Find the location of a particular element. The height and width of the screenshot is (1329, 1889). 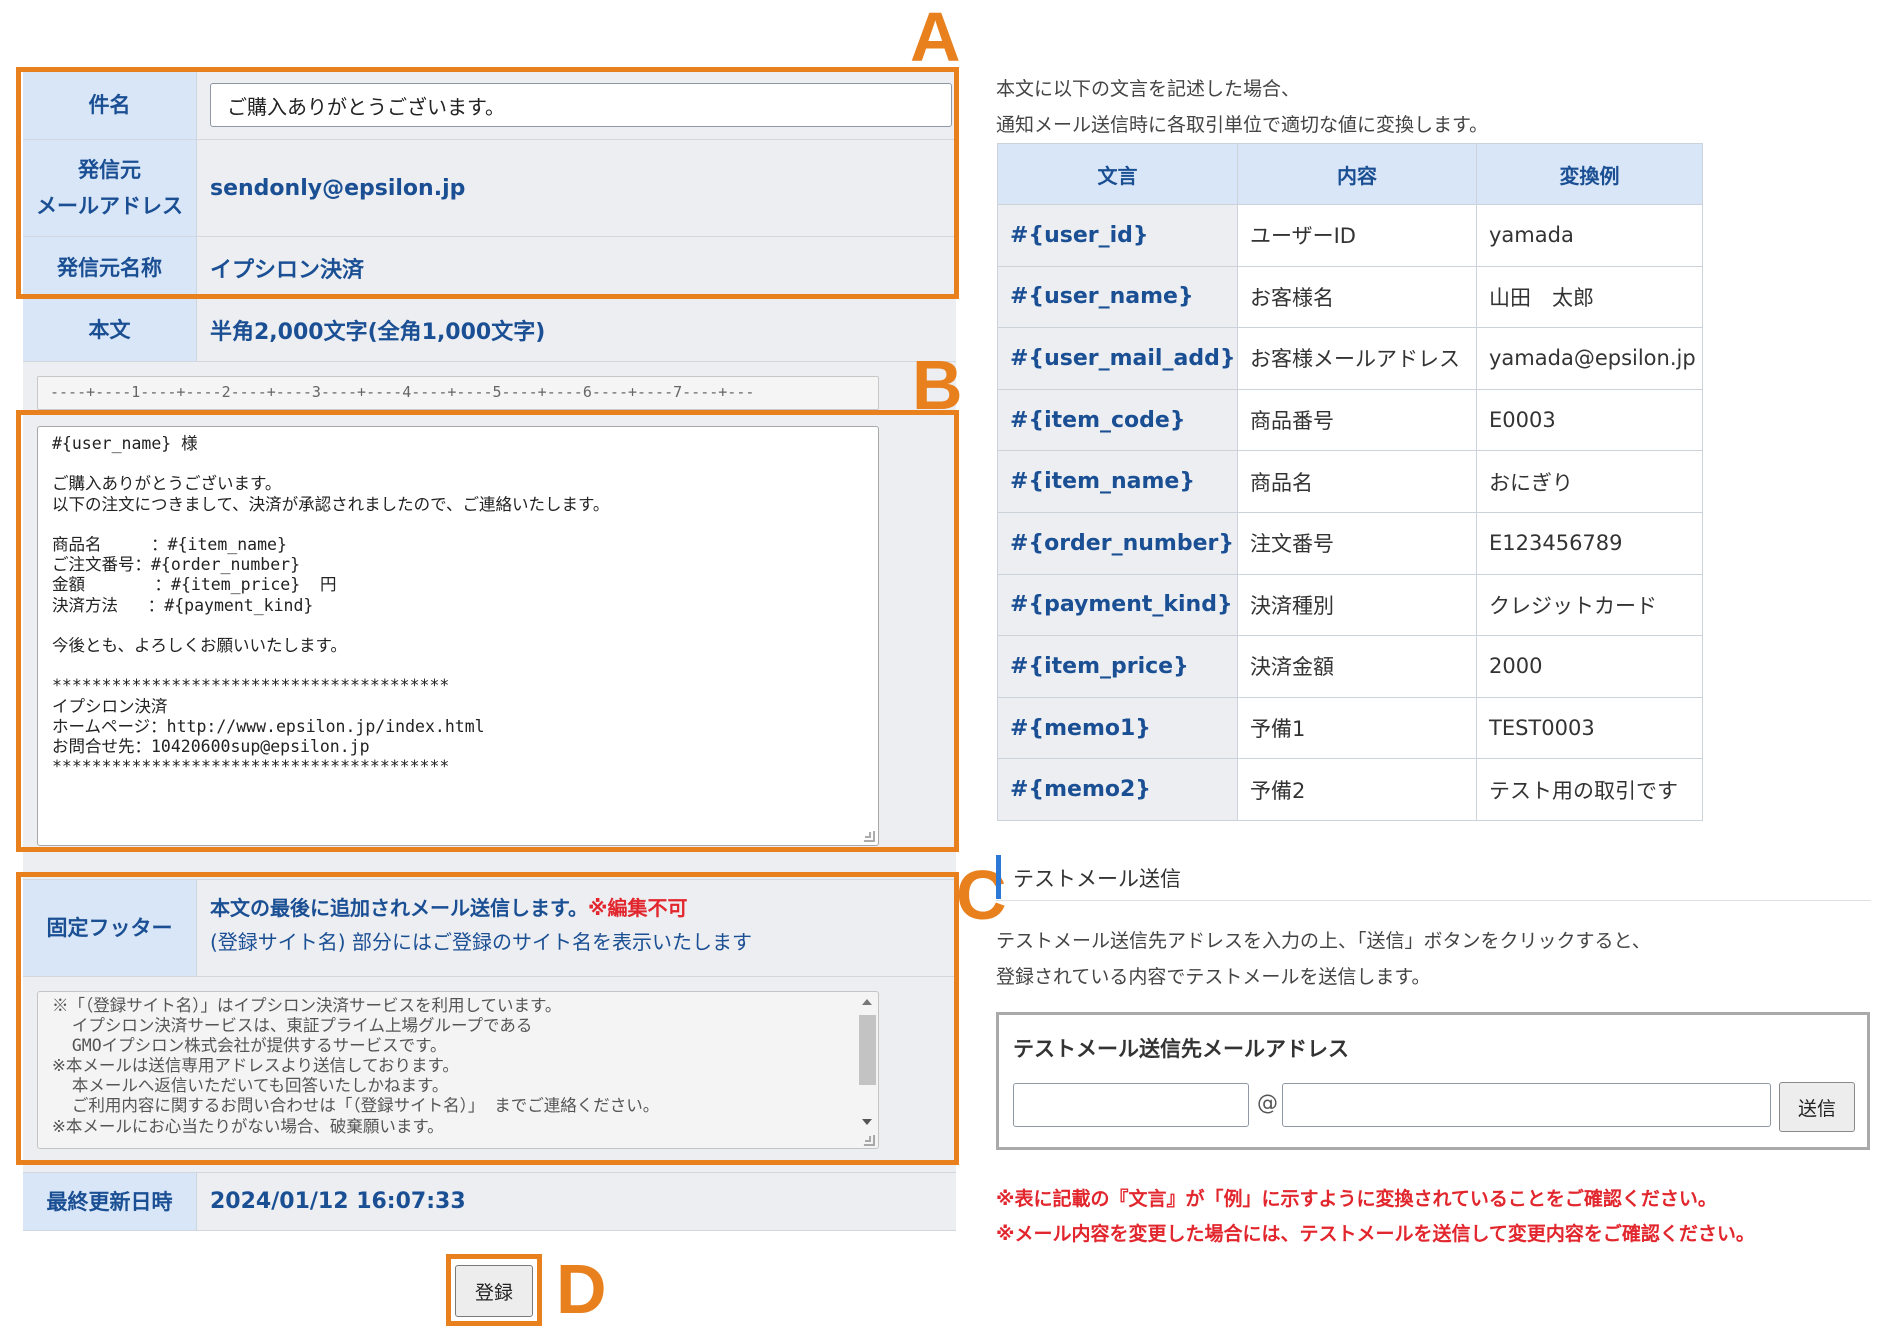

table-row: #{payment_kind} 決済種別 クレジットカード is located at coordinates (1350, 605).